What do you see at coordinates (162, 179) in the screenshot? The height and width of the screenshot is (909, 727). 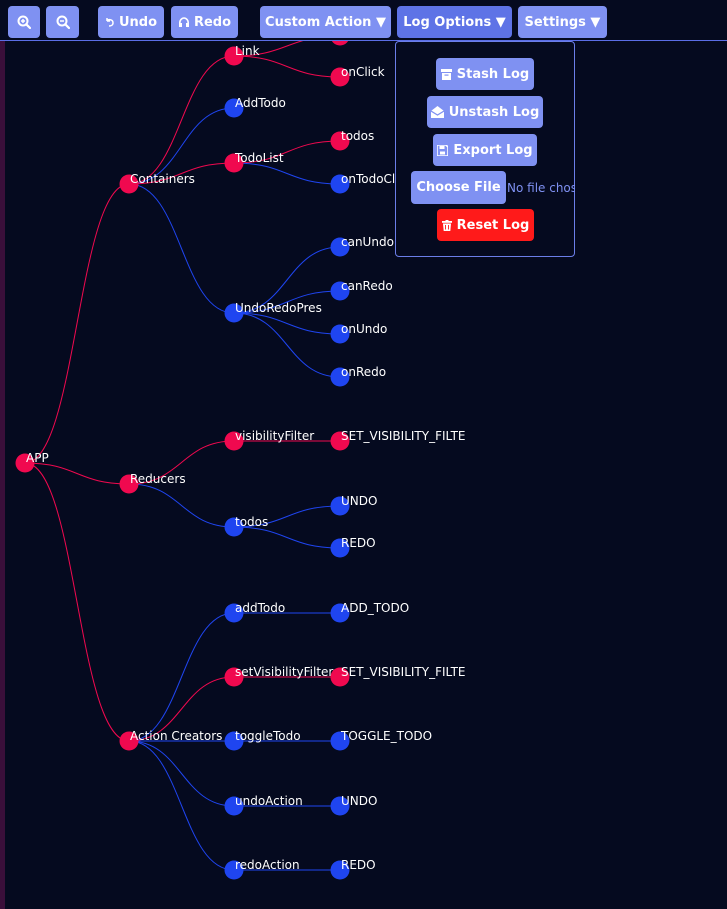 I see `node-label: Containers` at bounding box center [162, 179].